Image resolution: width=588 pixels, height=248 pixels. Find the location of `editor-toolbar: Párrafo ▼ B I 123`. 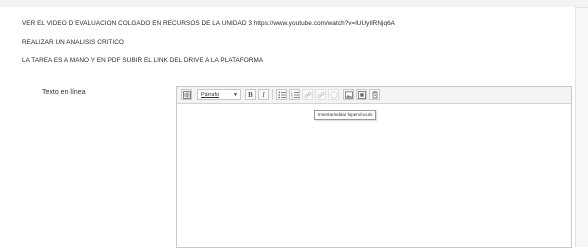

editor-toolbar: Párrafo ▼ B I 123 is located at coordinates (374, 95).